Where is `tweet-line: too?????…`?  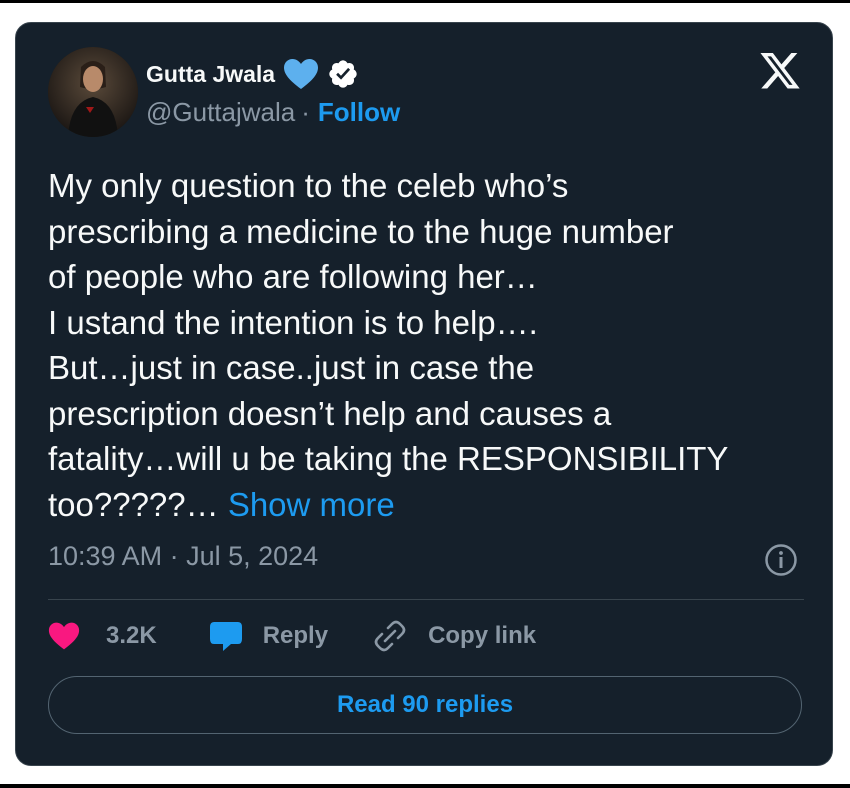 tweet-line: too?????… is located at coordinates (133, 504).